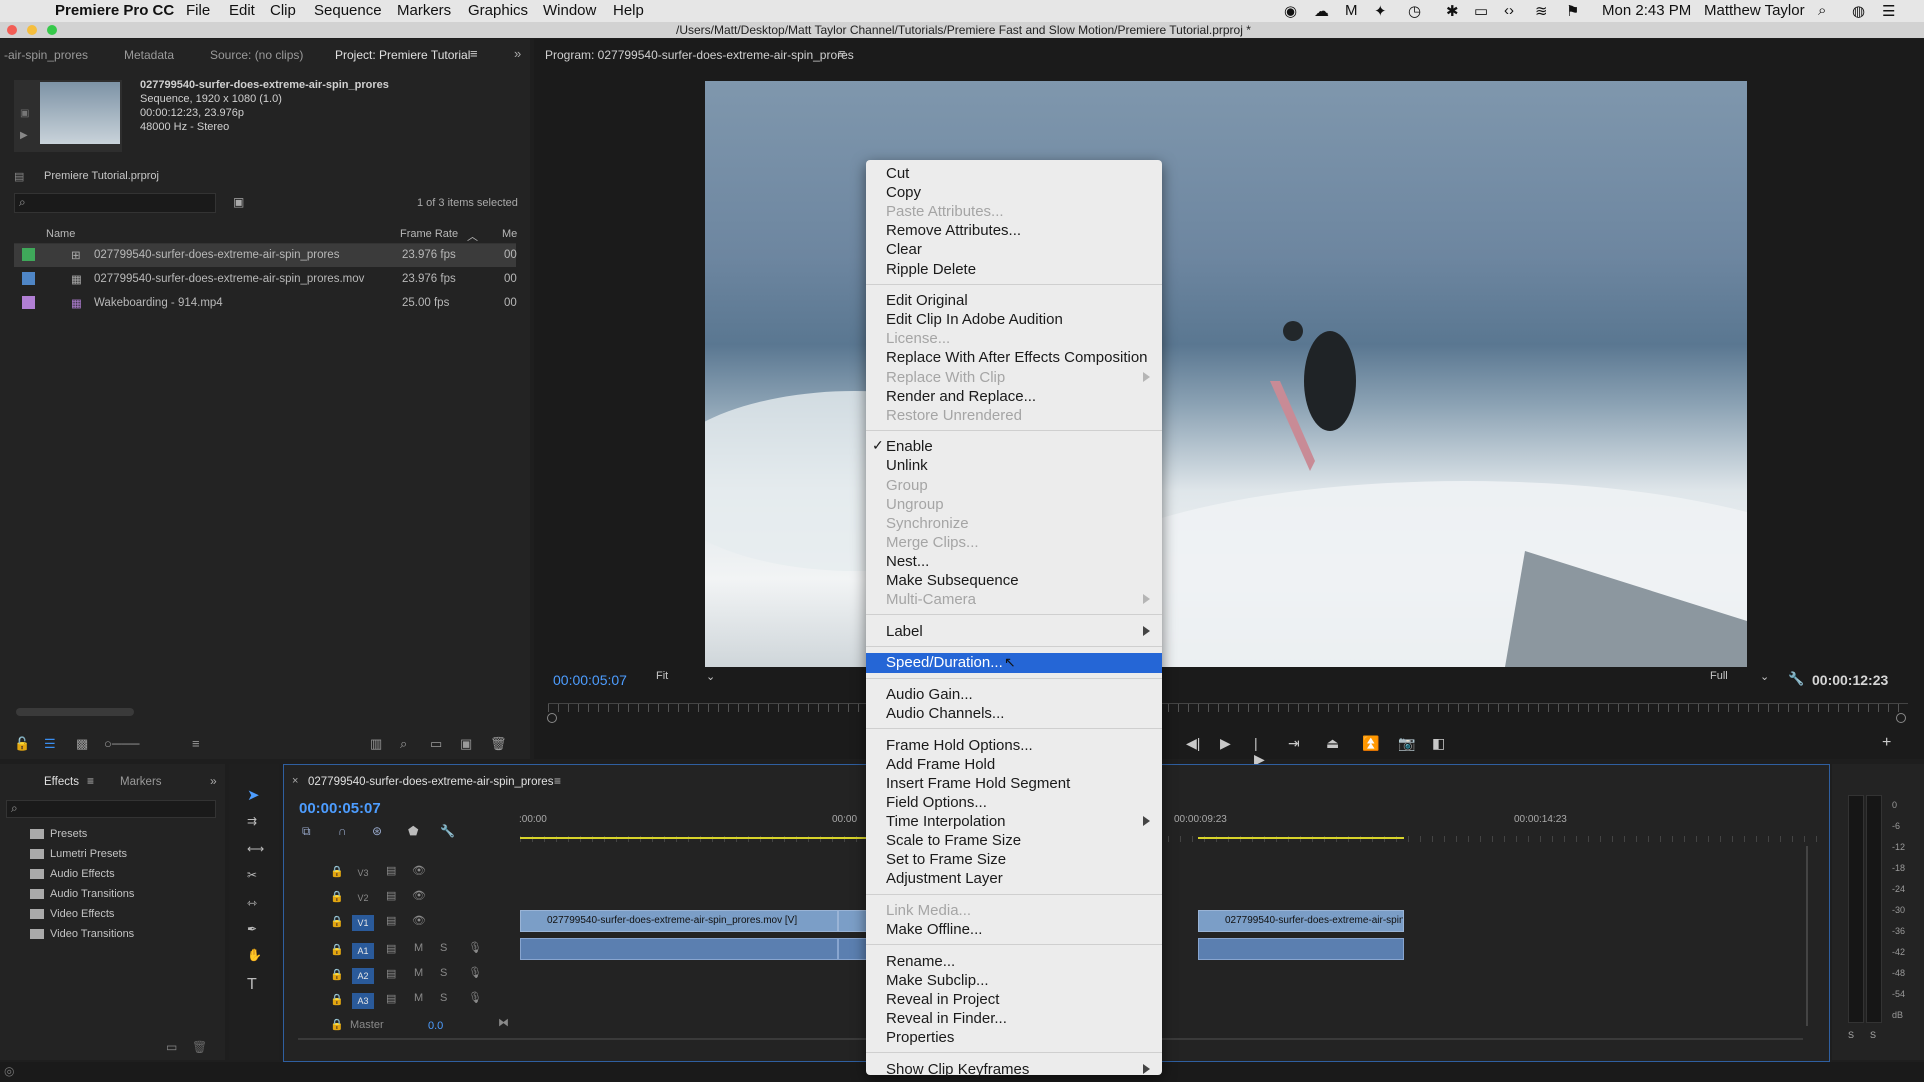 This screenshot has width=1924, height=1082. What do you see at coordinates (82, 744) in the screenshot?
I see `icon-view-icon: ▩` at bounding box center [82, 744].